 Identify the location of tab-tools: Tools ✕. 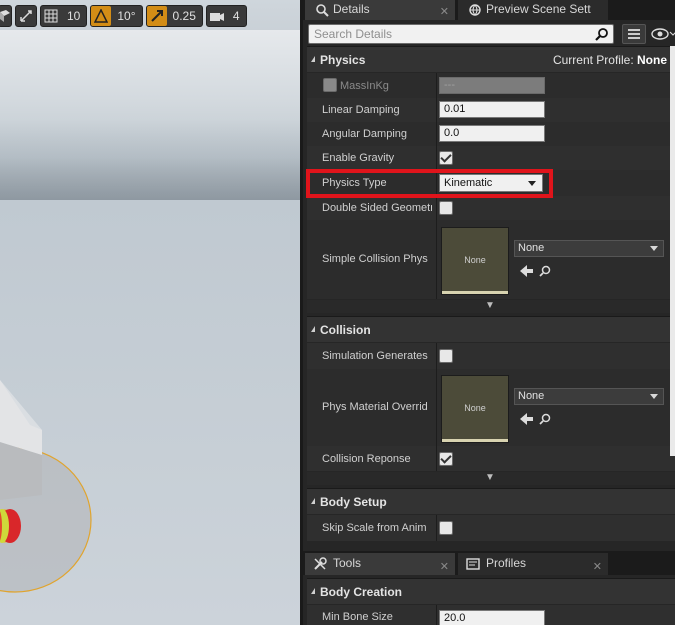
(380, 564).